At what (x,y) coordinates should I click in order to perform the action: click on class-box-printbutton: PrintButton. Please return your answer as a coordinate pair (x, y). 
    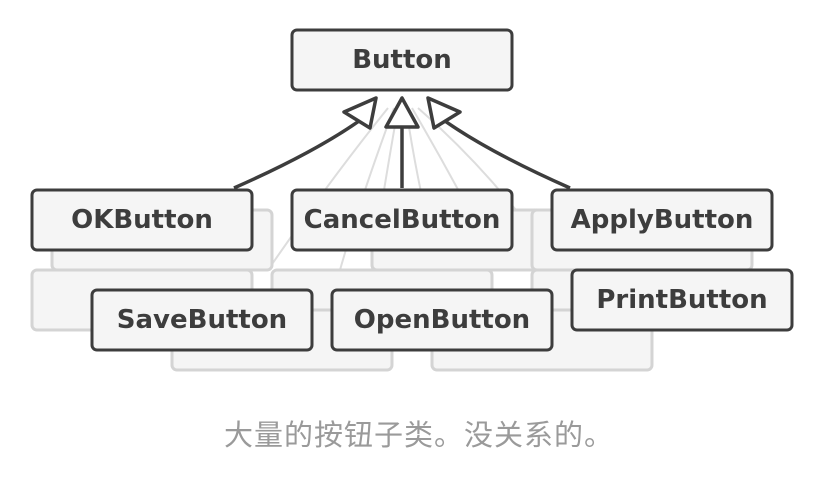
    Looking at the image, I should click on (682, 300).